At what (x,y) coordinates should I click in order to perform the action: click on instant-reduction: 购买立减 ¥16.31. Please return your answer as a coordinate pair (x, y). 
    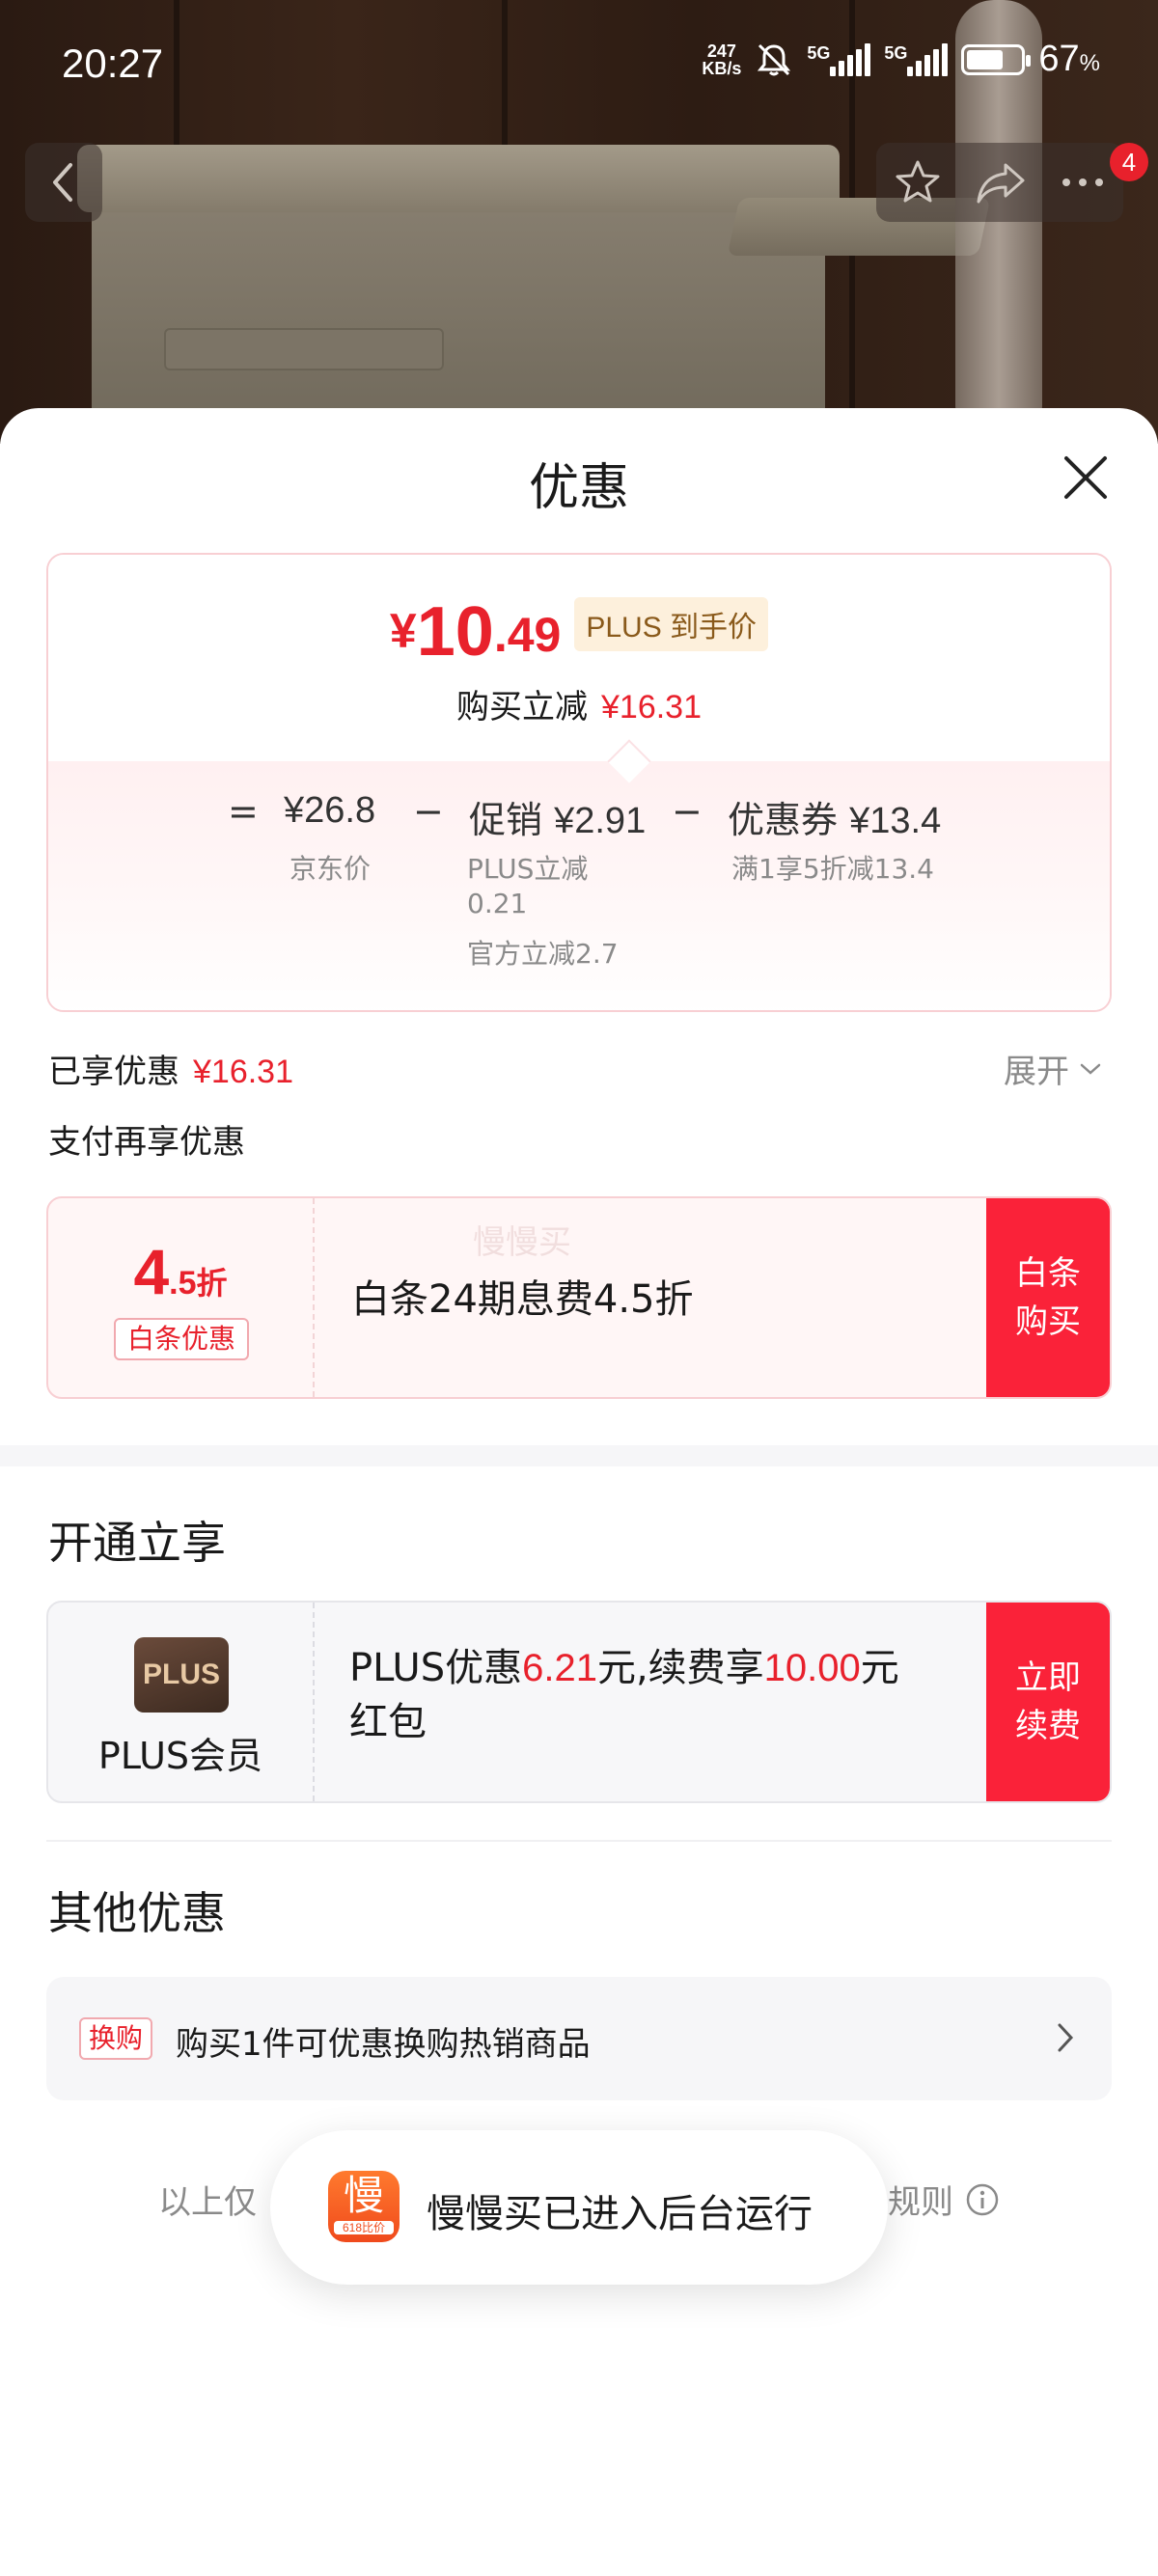
    Looking at the image, I should click on (579, 704).